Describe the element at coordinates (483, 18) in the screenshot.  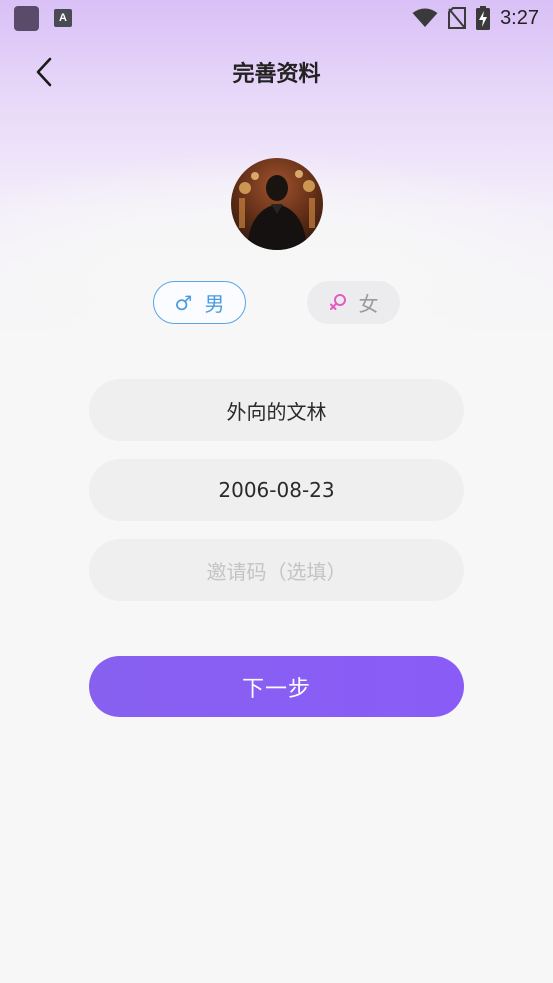
I see `battery-charging-icon` at that location.